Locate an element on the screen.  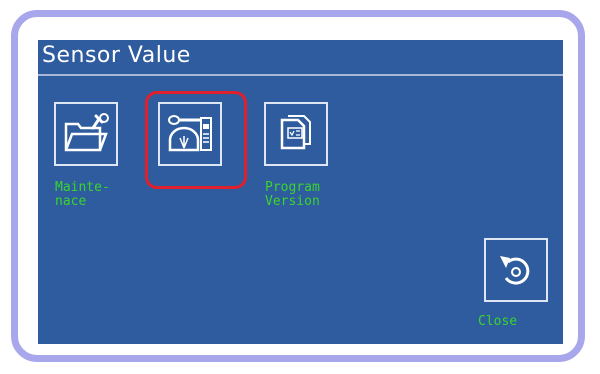
sensor-value-button is located at coordinates (190, 134).